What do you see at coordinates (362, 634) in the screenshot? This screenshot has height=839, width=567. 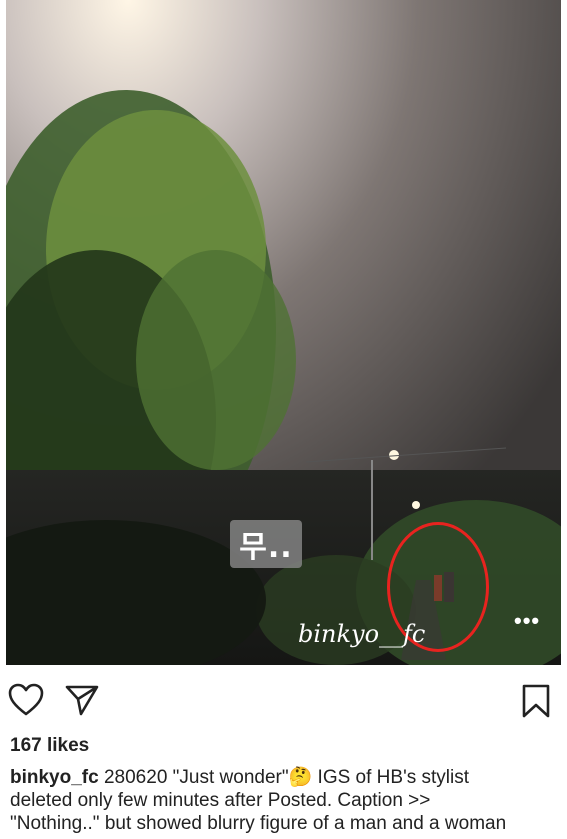 I see `photo-watermark: binkyo__fc` at bounding box center [362, 634].